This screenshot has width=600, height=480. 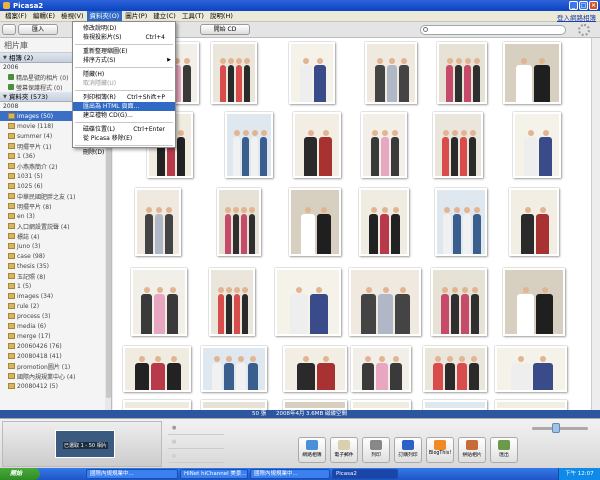 I want to click on start-button: 開始, so click(x=20, y=474).